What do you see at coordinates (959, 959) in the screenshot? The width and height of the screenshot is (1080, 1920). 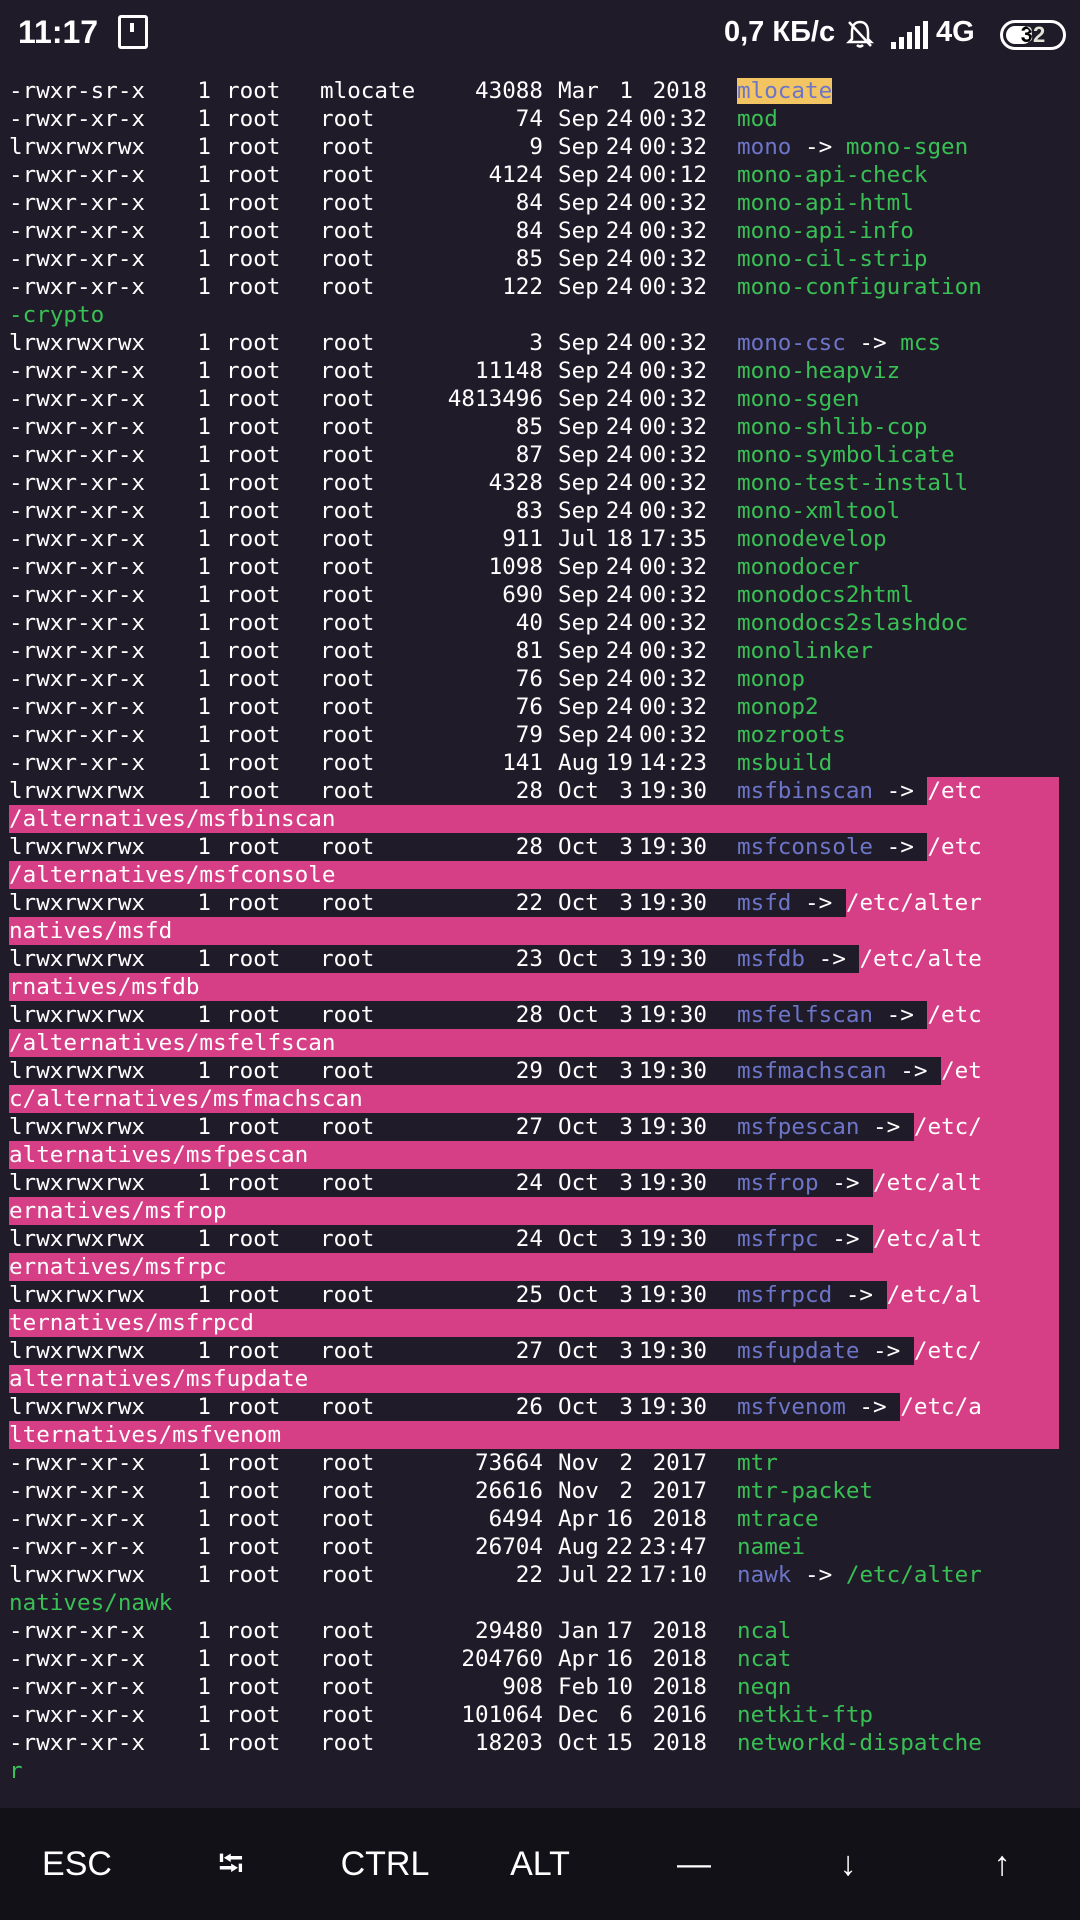 I see `symlink-target: /etc/alte` at bounding box center [959, 959].